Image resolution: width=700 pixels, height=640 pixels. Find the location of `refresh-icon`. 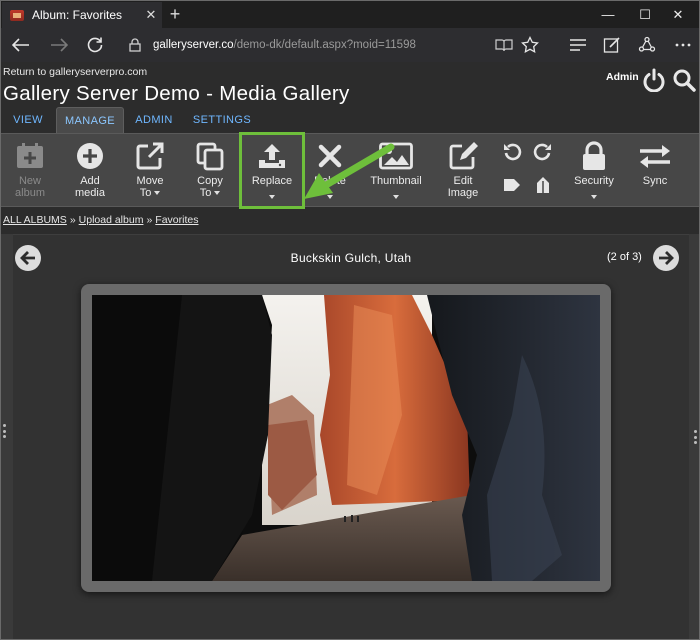

refresh-icon is located at coordinates (95, 45).